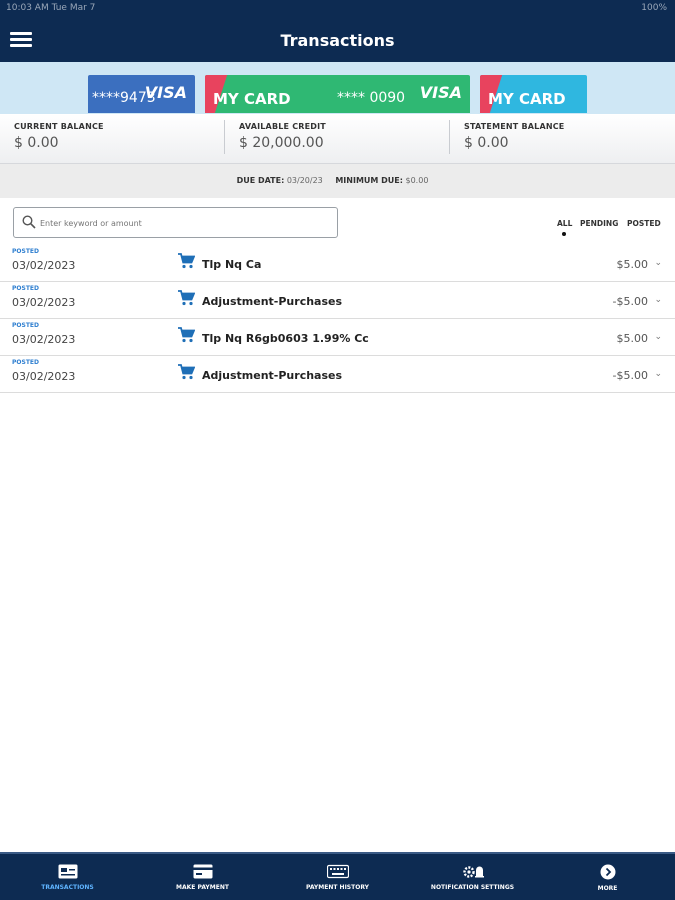 Image resolution: width=675 pixels, height=900 pixels. I want to click on available-credit: AVAILABLE CREDIT $ 20,000.00, so click(282, 136).